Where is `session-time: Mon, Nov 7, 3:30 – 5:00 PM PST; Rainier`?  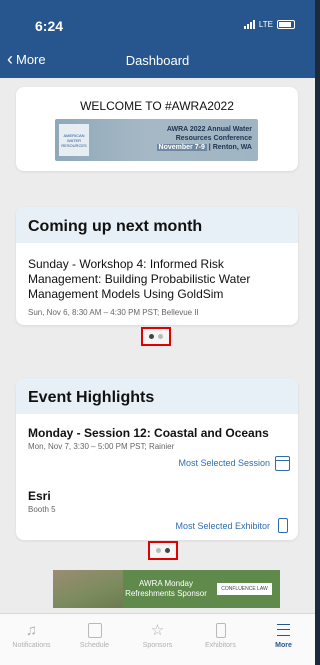
session-time: Mon, Nov 7, 3:30 – 5:00 PM PST; Rainier is located at coordinates (101, 446).